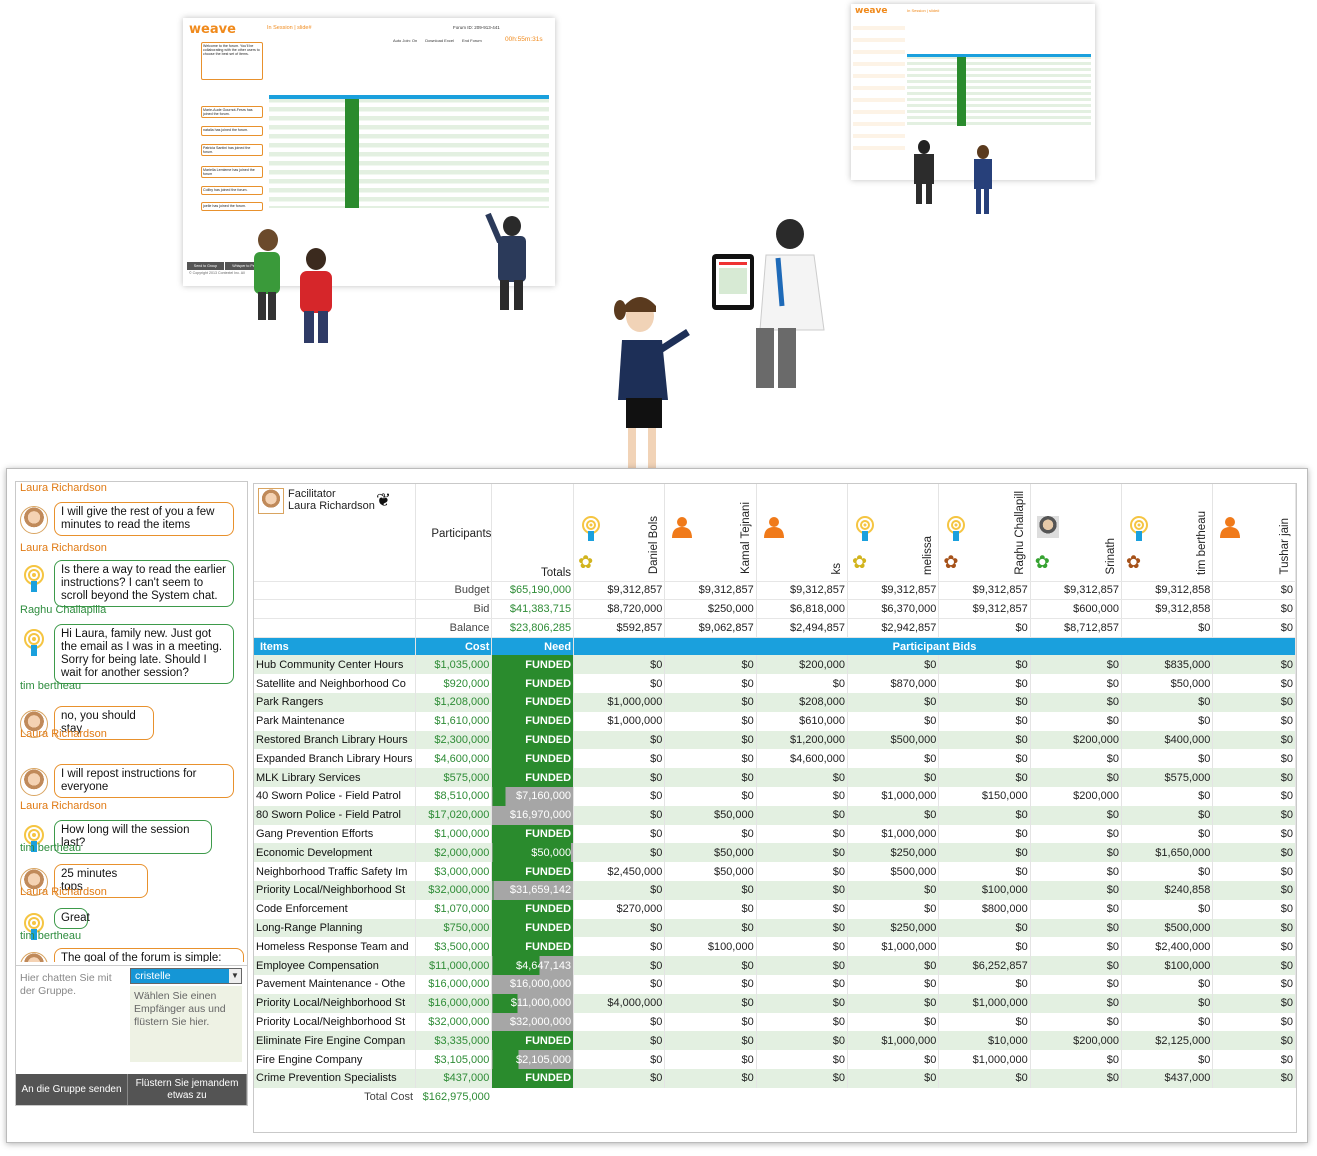 Image resolution: width=1317 pixels, height=1156 pixels. I want to click on bid-cell: $2,125,000, so click(1167, 1041).